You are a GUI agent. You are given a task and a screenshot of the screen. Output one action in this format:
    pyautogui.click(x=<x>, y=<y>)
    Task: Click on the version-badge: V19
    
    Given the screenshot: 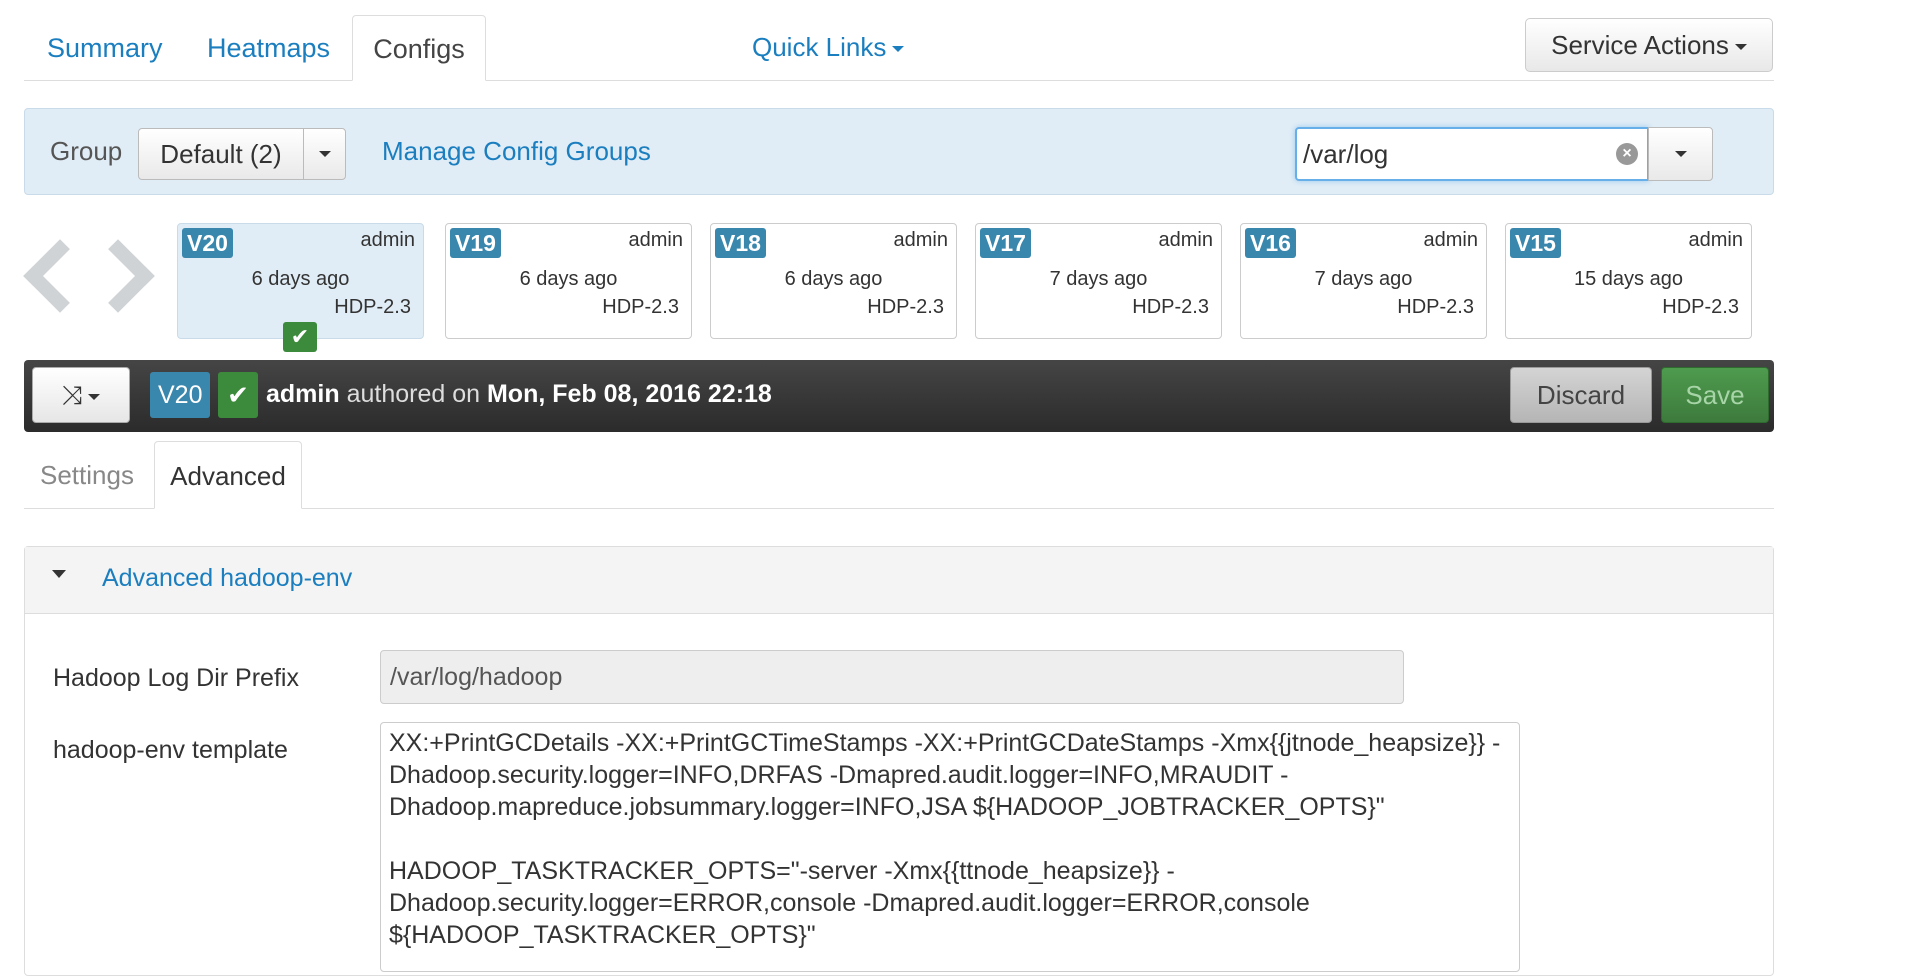 What is the action you would take?
    pyautogui.click(x=475, y=243)
    